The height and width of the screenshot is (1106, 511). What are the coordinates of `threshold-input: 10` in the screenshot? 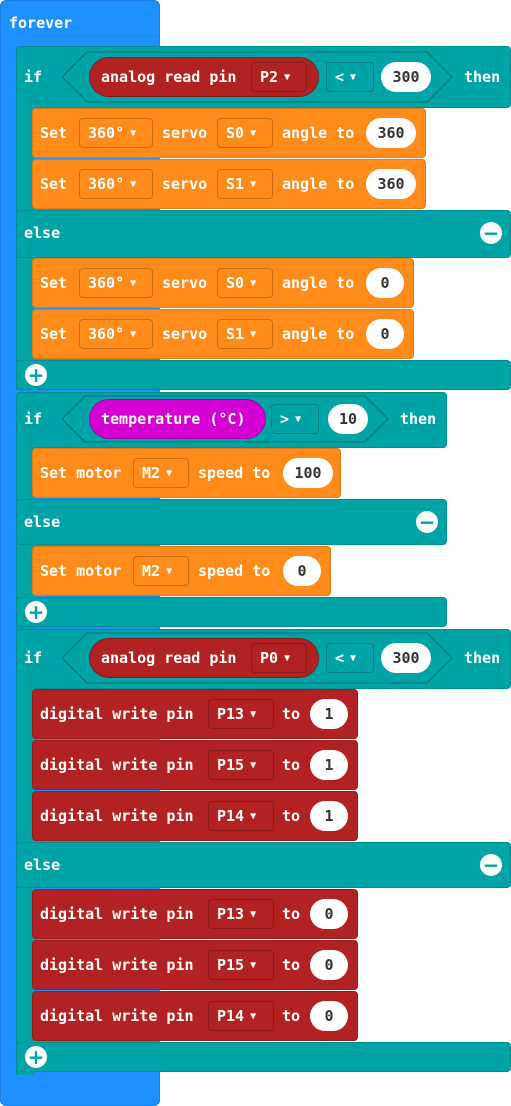 It's located at (348, 419).